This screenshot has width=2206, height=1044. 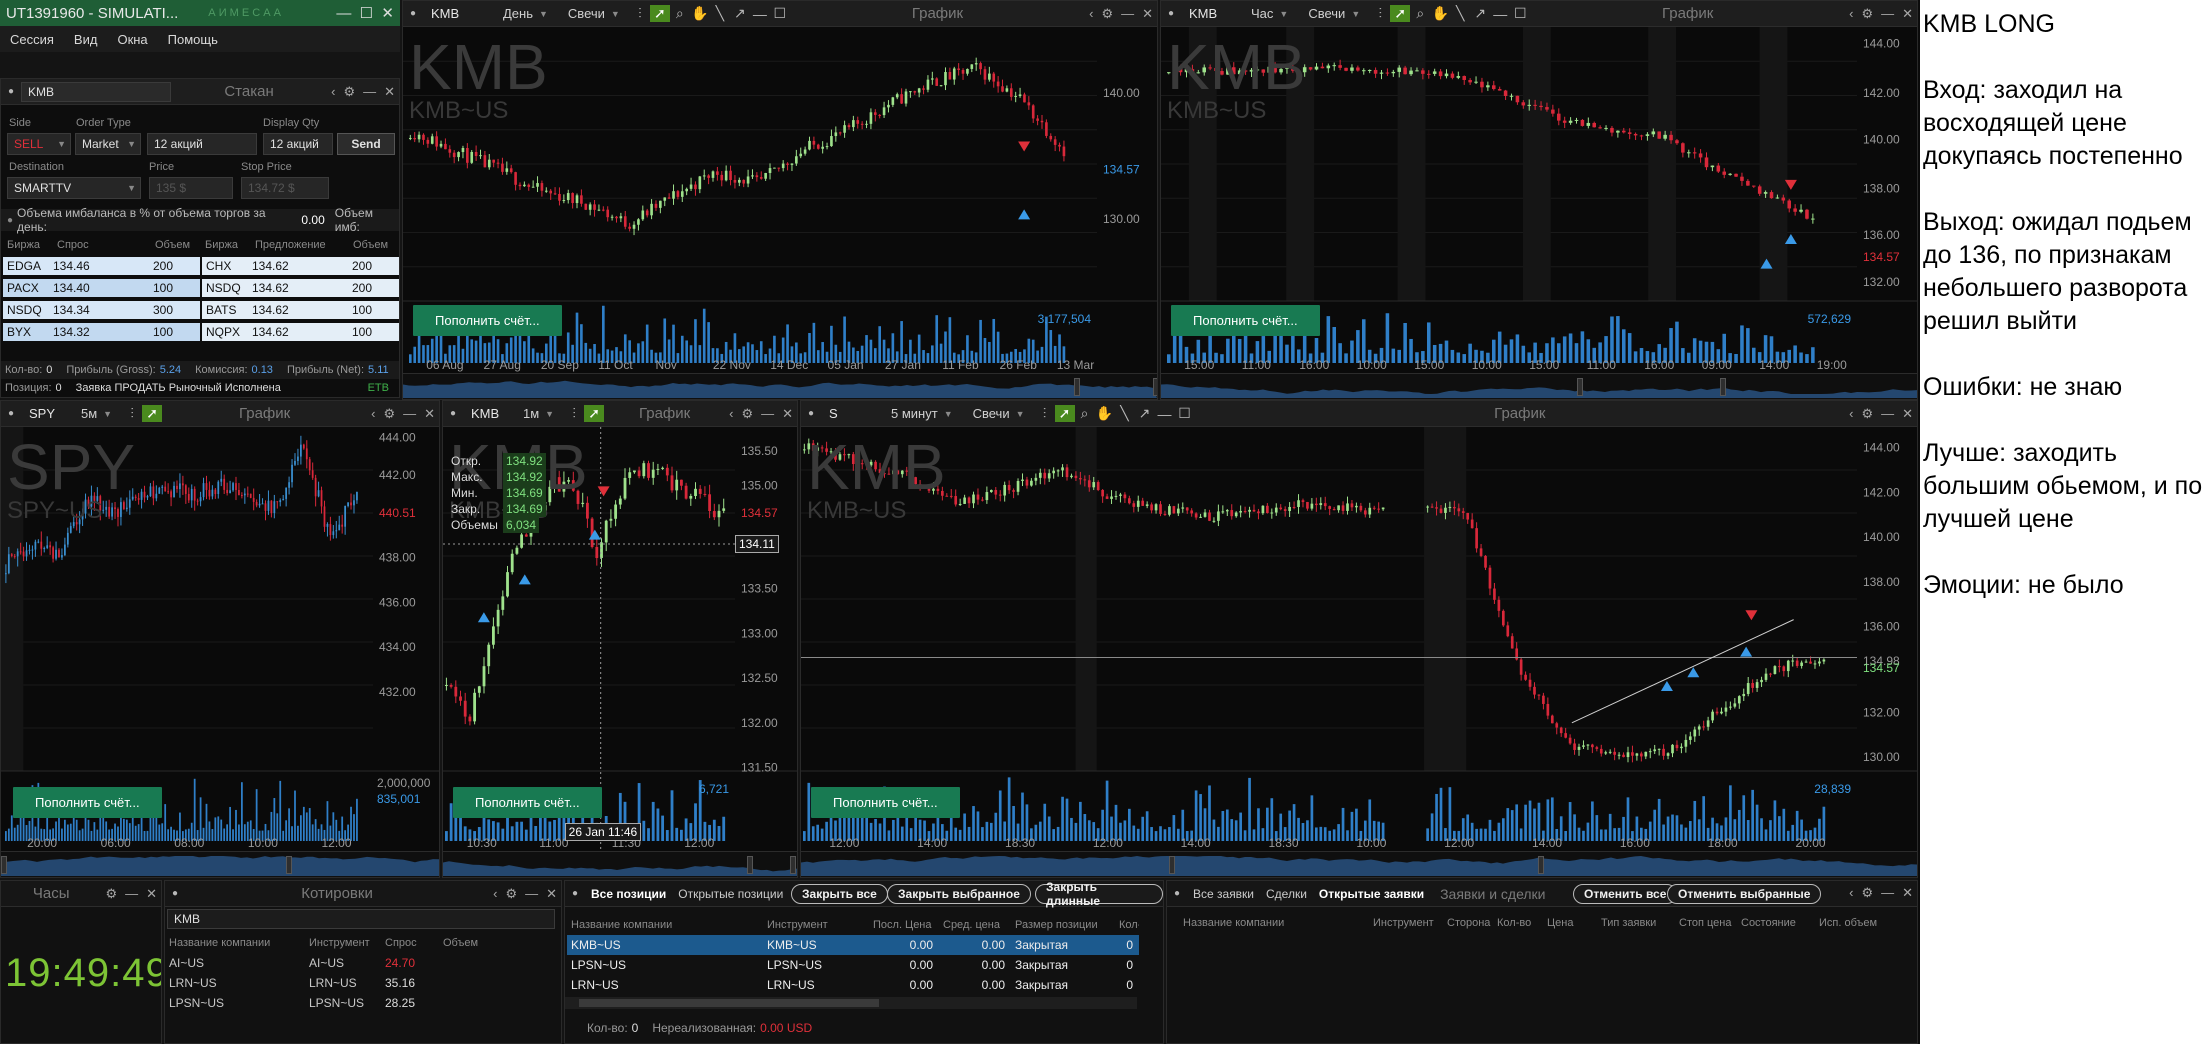 I want to click on period-select: Час ▼, so click(x=1269, y=13).